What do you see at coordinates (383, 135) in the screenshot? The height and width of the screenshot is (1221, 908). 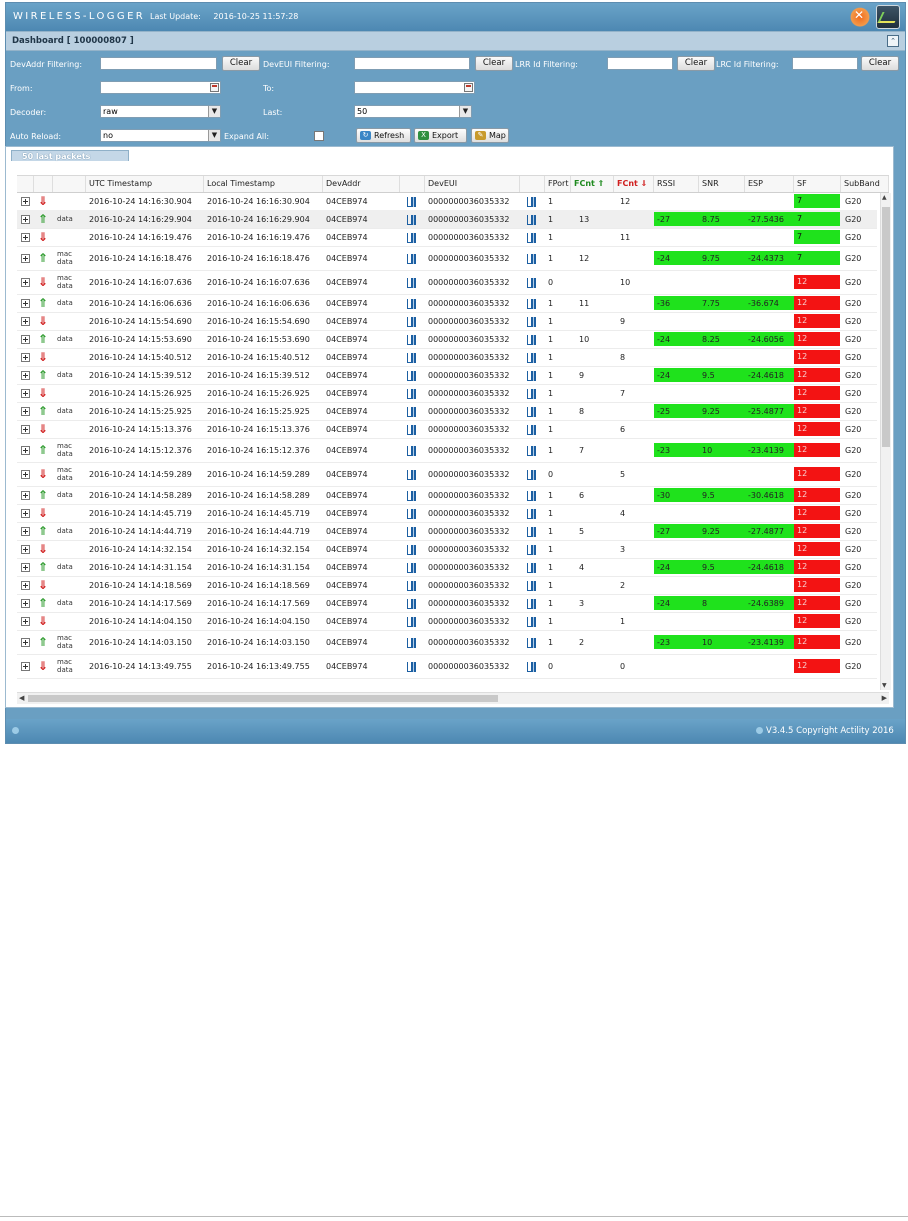 I see `refresh-button: ↻ Refresh` at bounding box center [383, 135].